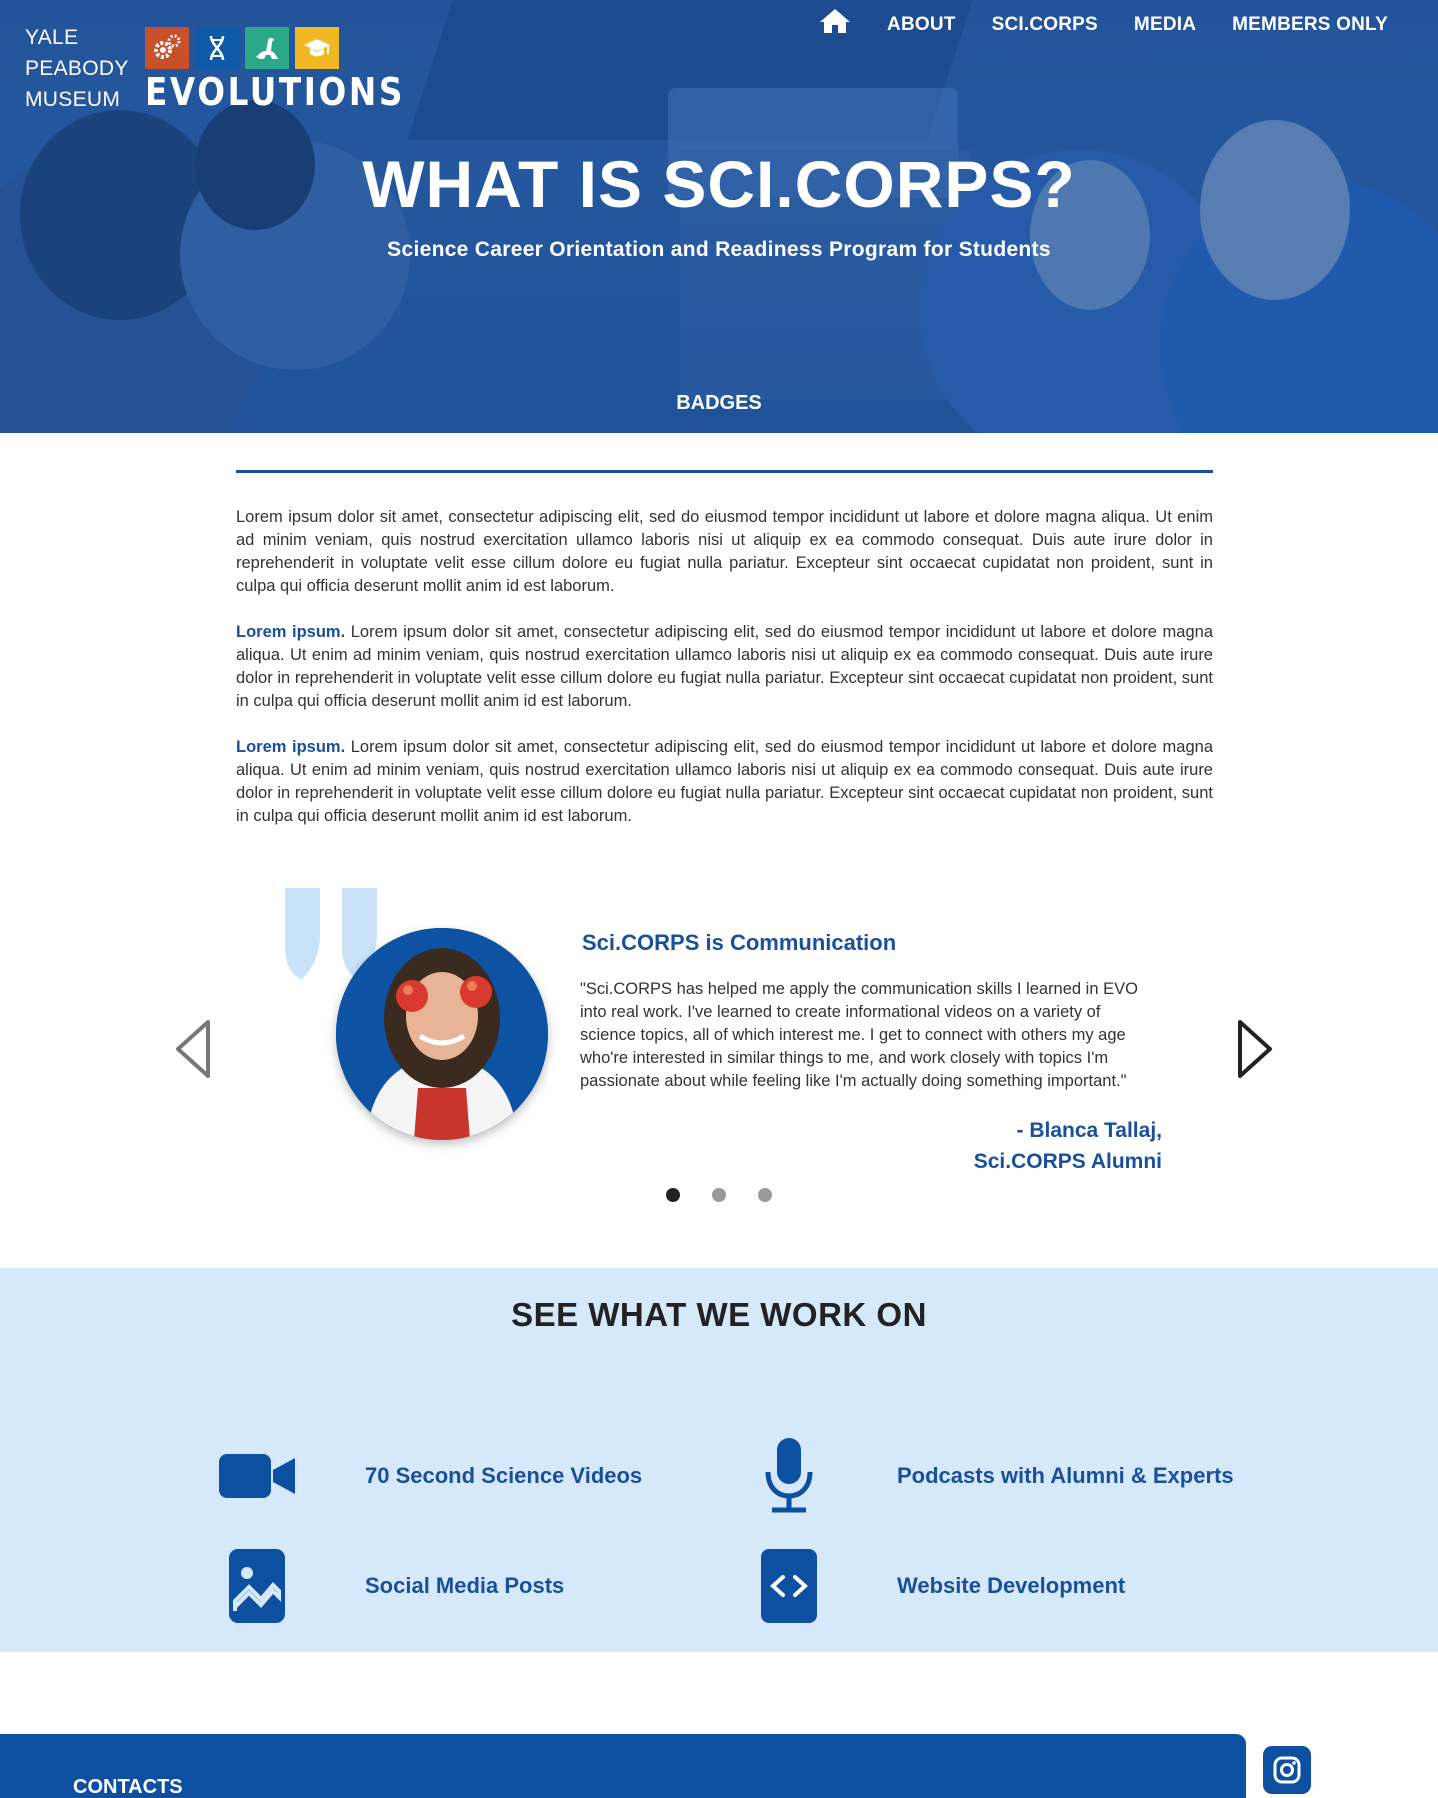 The image size is (1438, 1798). Describe the element at coordinates (1103, 22) in the screenshot. I see `main-nav: ABOUT SCI.CORPS MEDIA MEMBERS ONLY` at that location.